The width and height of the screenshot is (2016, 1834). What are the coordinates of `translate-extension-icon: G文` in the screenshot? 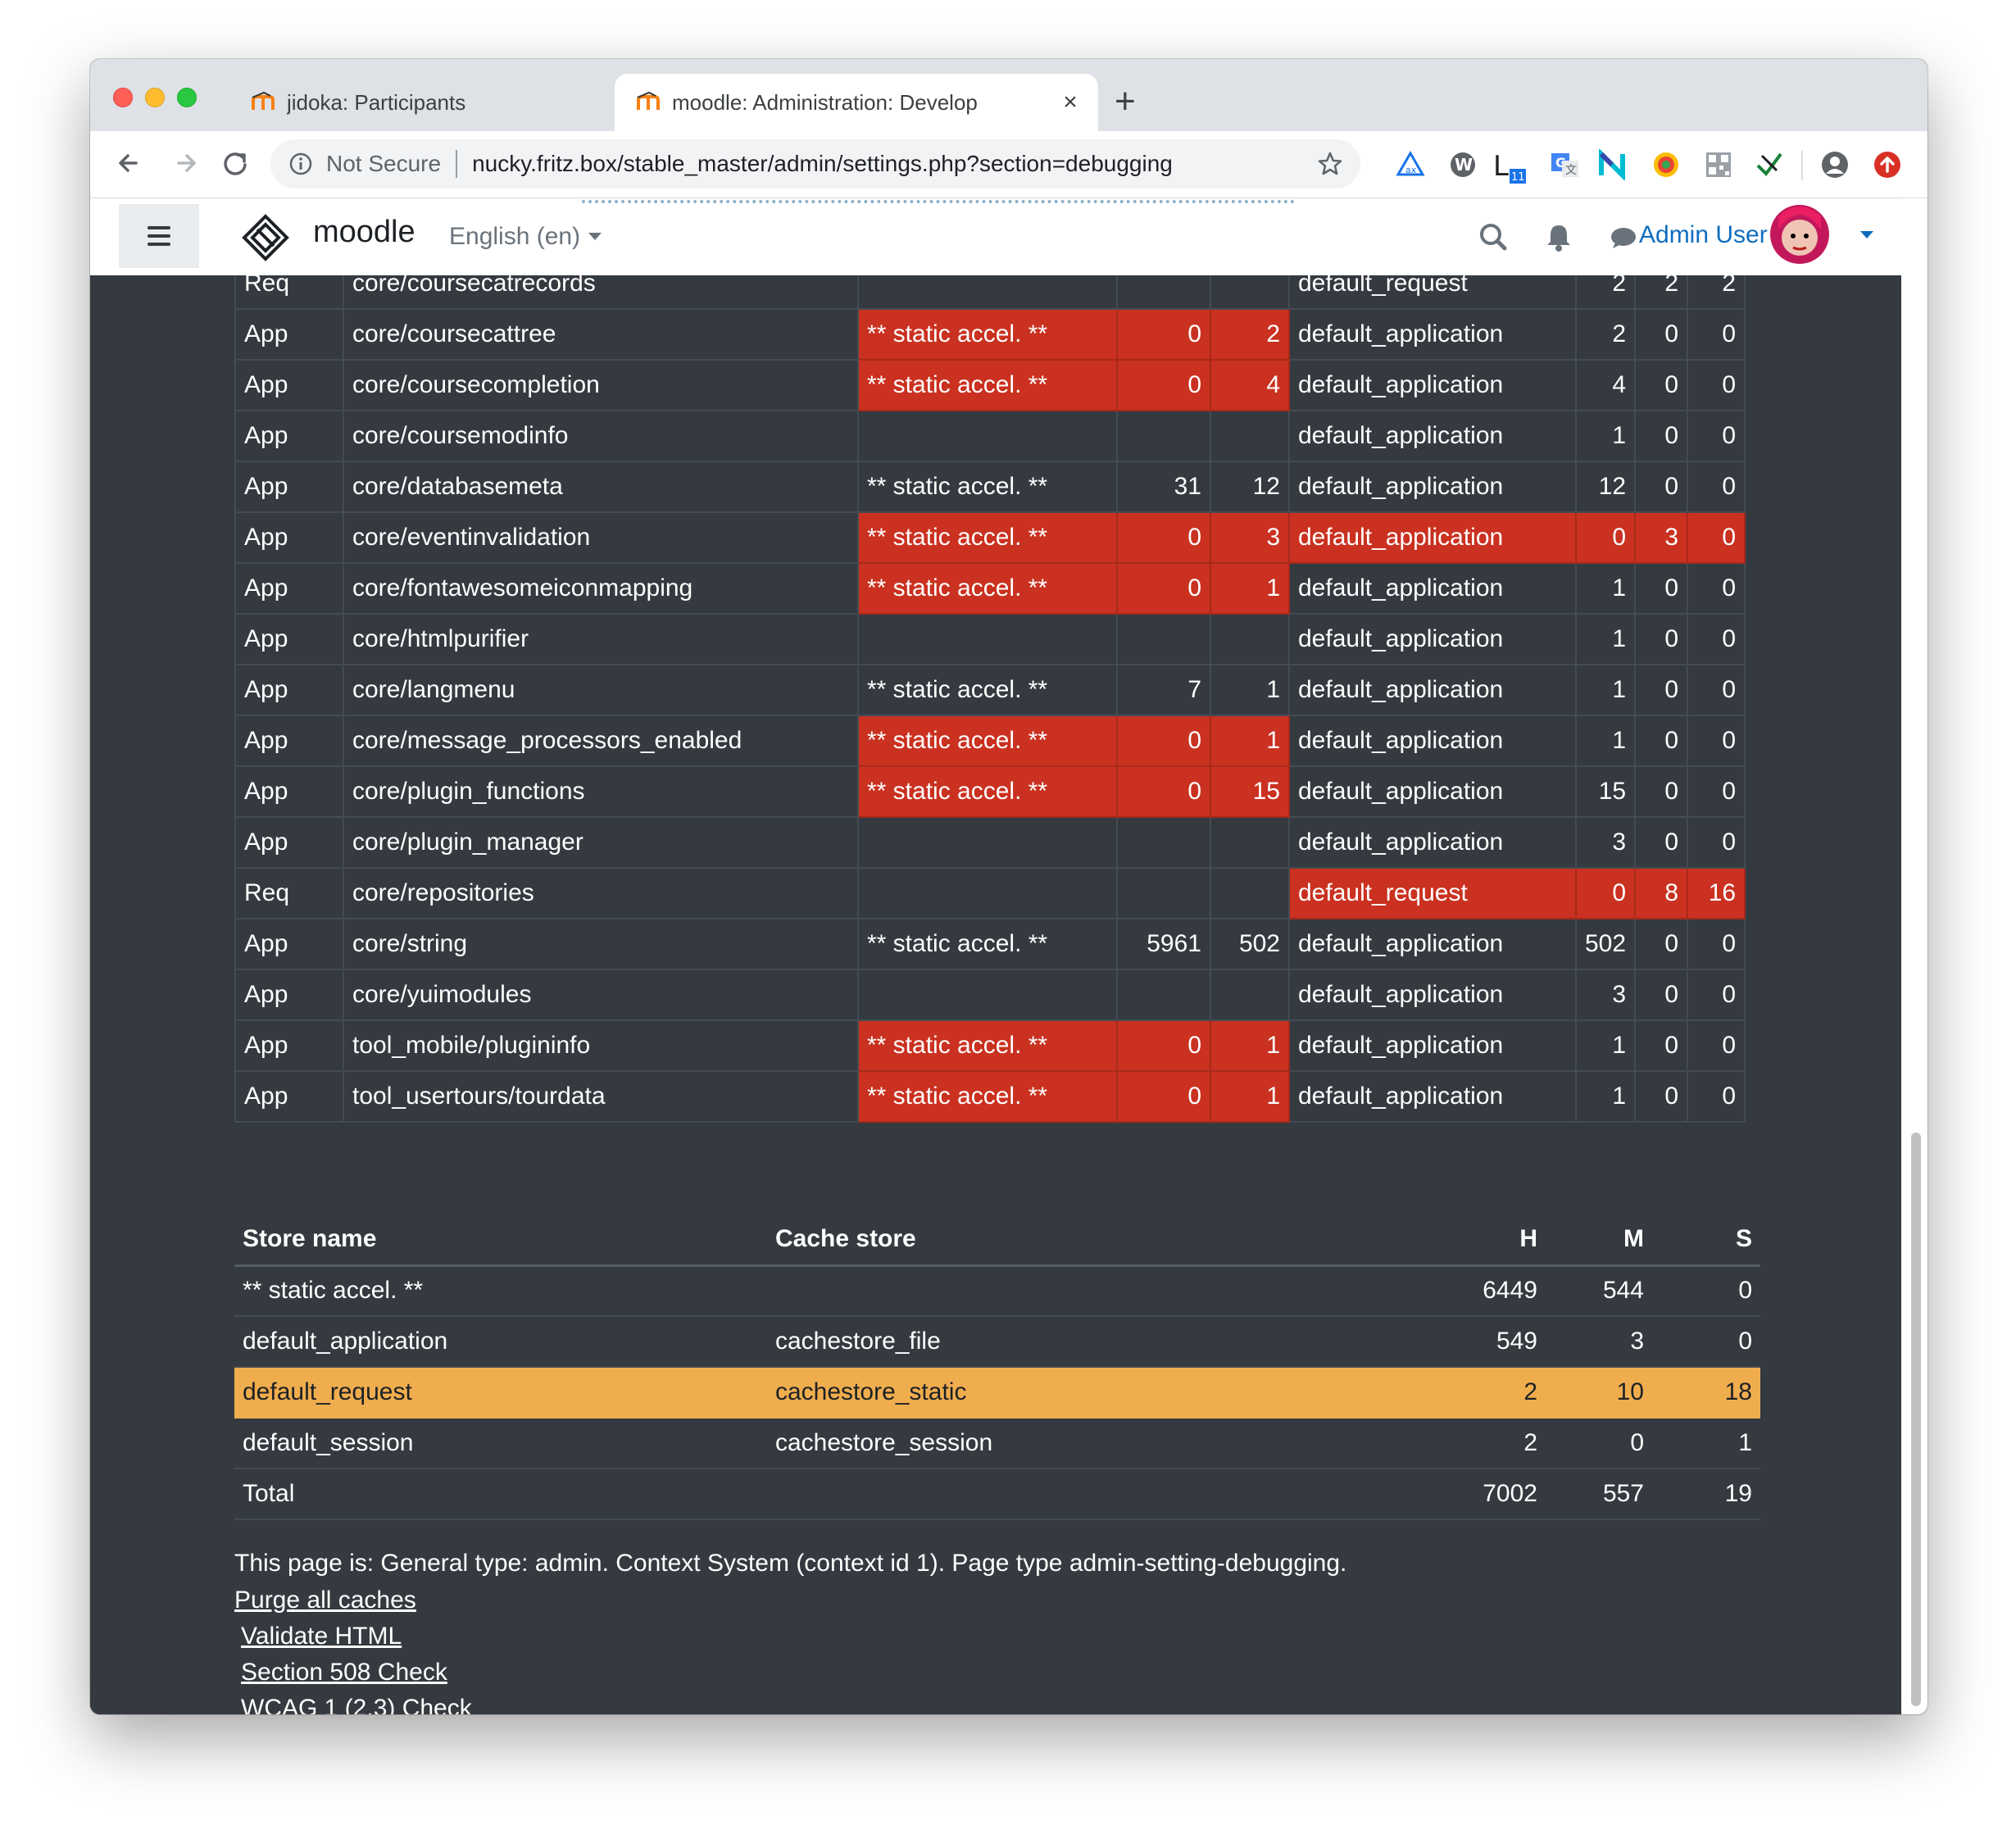 It's located at (1564, 164).